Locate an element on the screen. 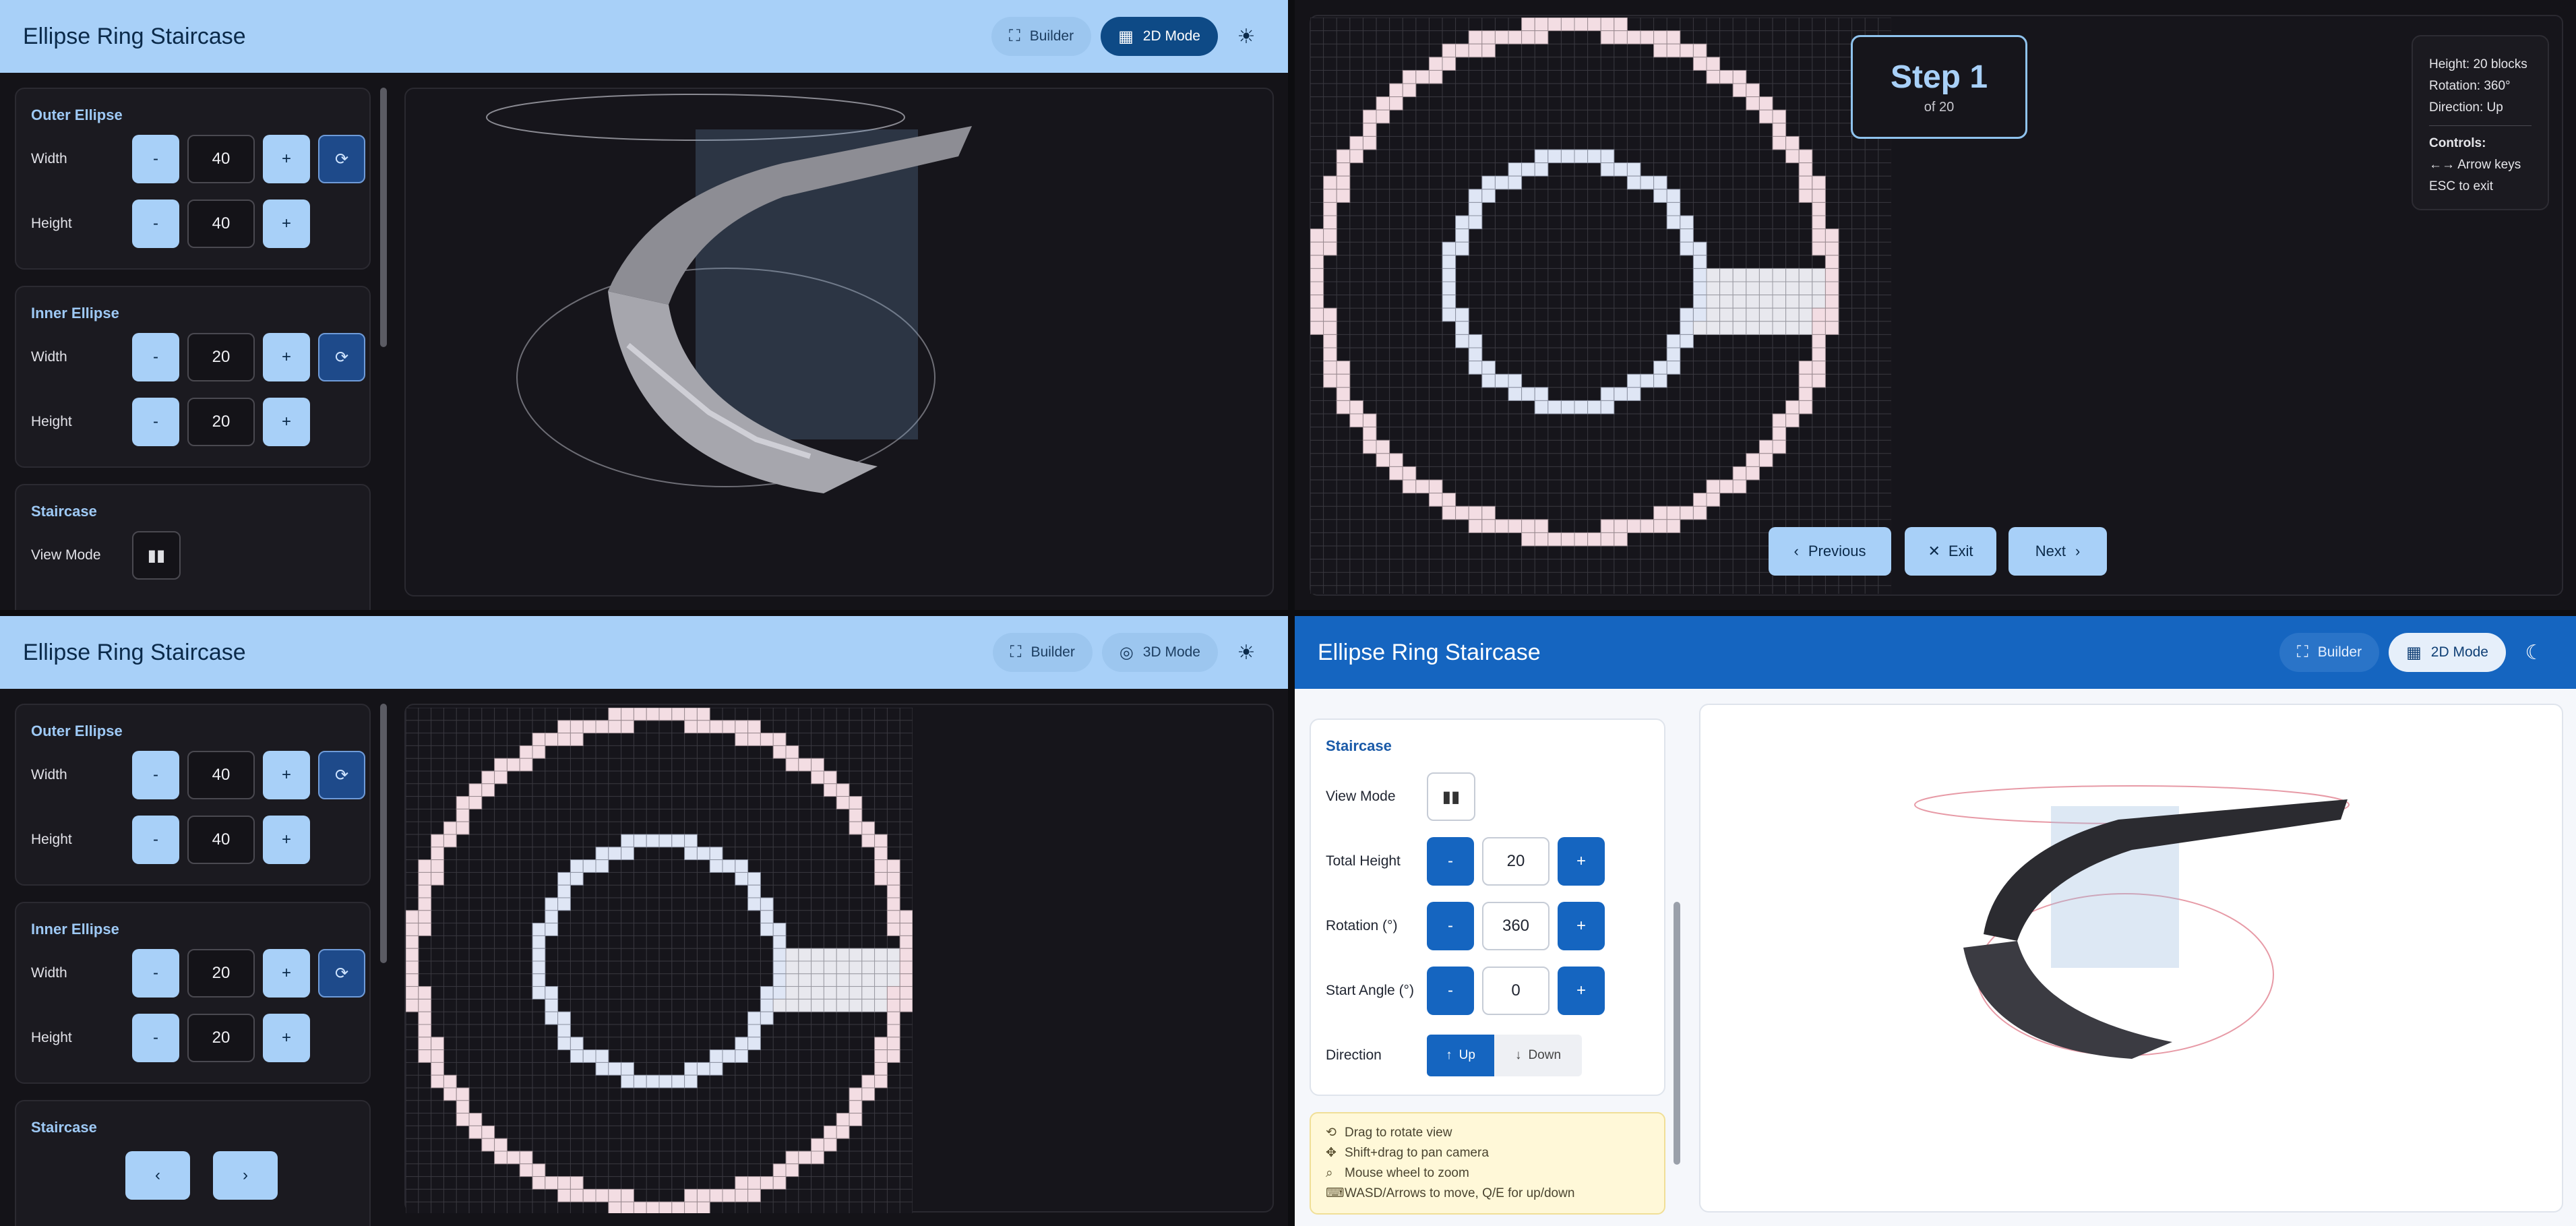  start-angle-increment-button: + is located at coordinates (1582, 991).